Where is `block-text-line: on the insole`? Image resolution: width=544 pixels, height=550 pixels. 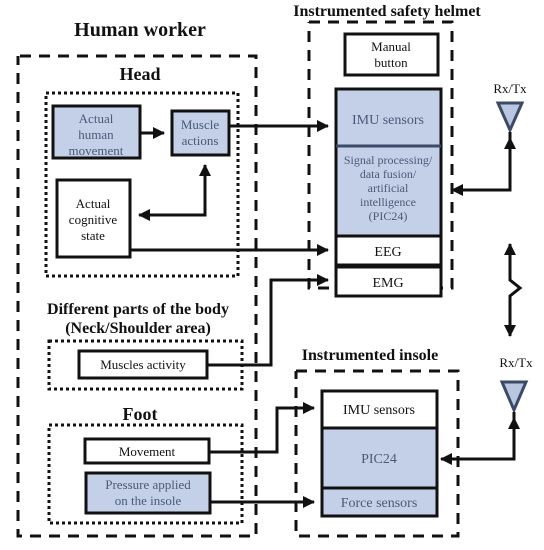 block-text-line: on the insole is located at coordinates (148, 500).